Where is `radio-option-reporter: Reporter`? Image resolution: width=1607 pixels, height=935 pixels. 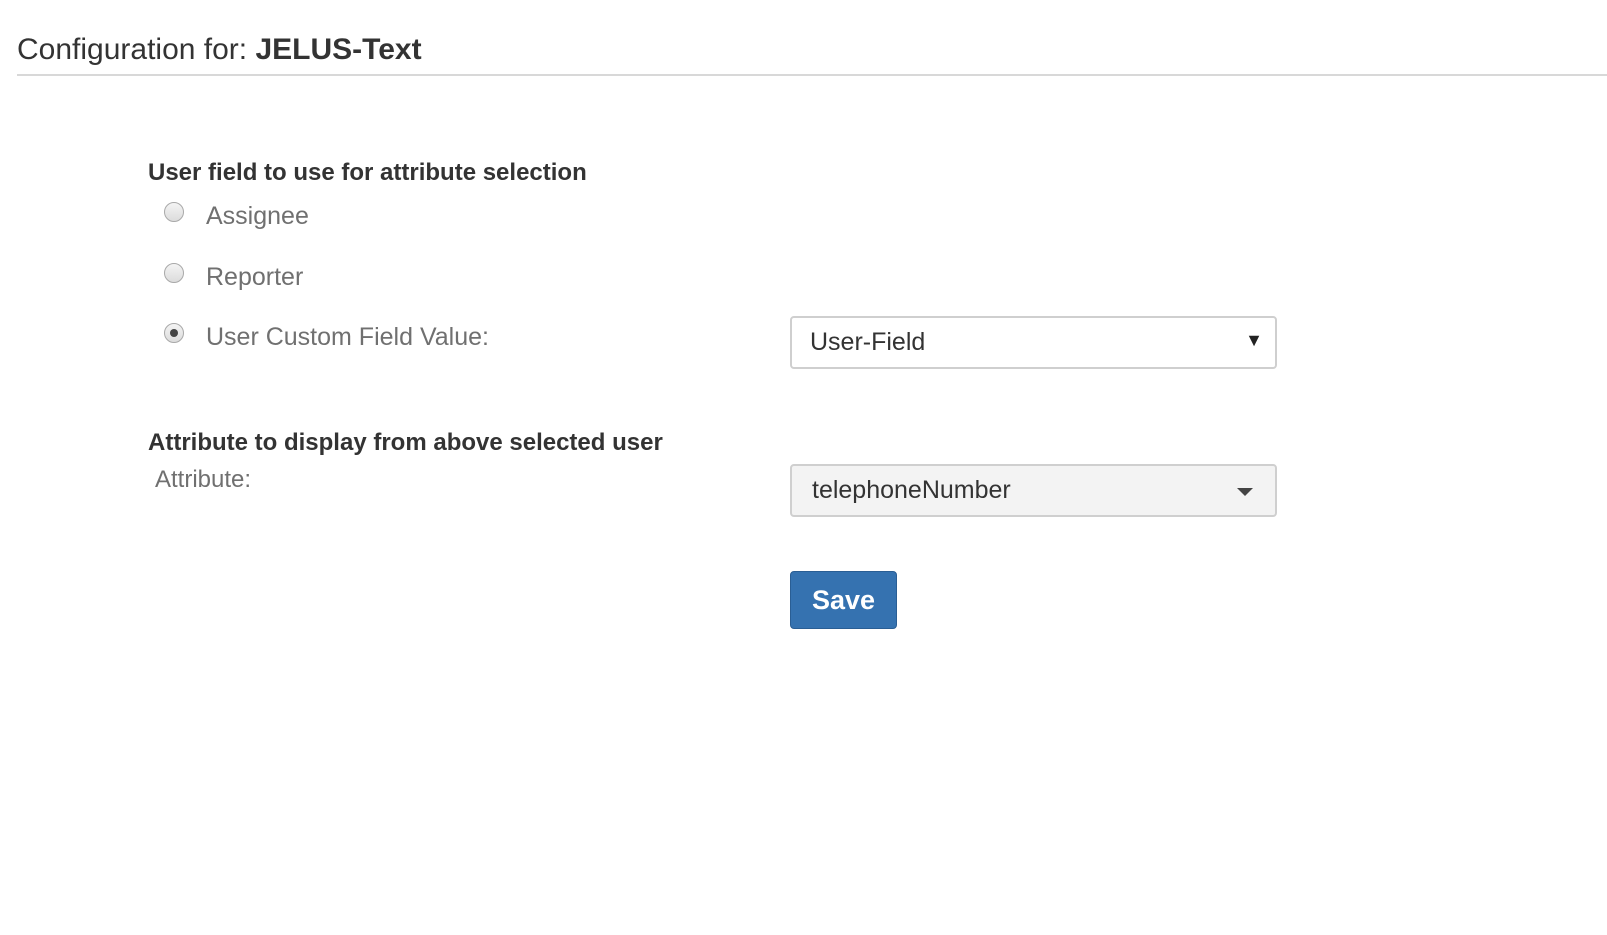
radio-option-reporter: Reporter is located at coordinates (233, 277).